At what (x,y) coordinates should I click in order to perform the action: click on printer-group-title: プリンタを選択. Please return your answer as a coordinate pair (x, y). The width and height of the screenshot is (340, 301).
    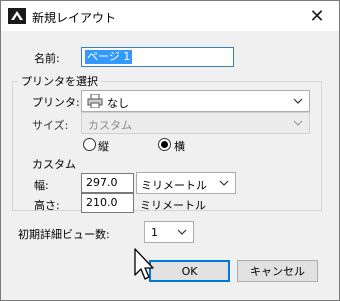
    Looking at the image, I should click on (59, 81).